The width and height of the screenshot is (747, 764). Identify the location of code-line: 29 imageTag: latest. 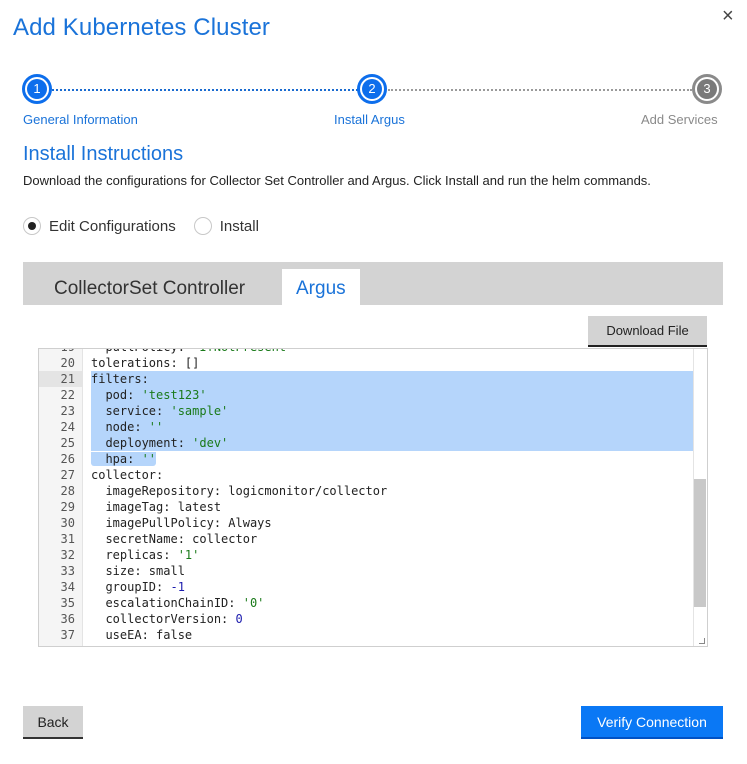
(366, 507).